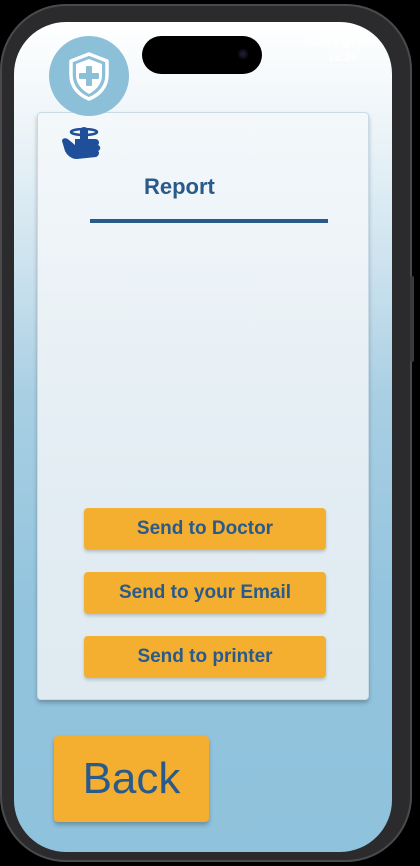 This screenshot has width=420, height=866. Describe the element at coordinates (202, 55) in the screenshot. I see `dynamic-island` at that location.